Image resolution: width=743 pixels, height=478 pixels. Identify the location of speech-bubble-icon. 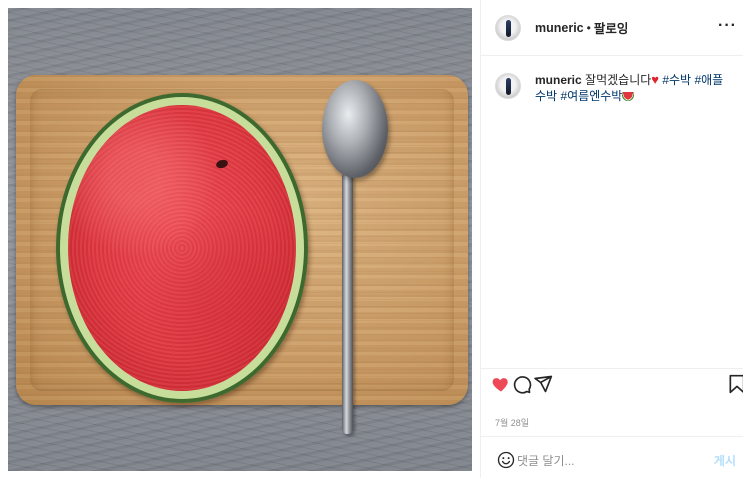
(522, 384).